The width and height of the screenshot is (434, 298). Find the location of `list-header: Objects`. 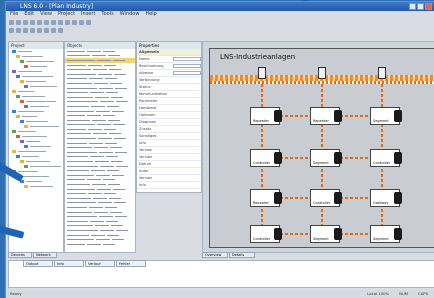

list-header: Objects is located at coordinates (100, 45).